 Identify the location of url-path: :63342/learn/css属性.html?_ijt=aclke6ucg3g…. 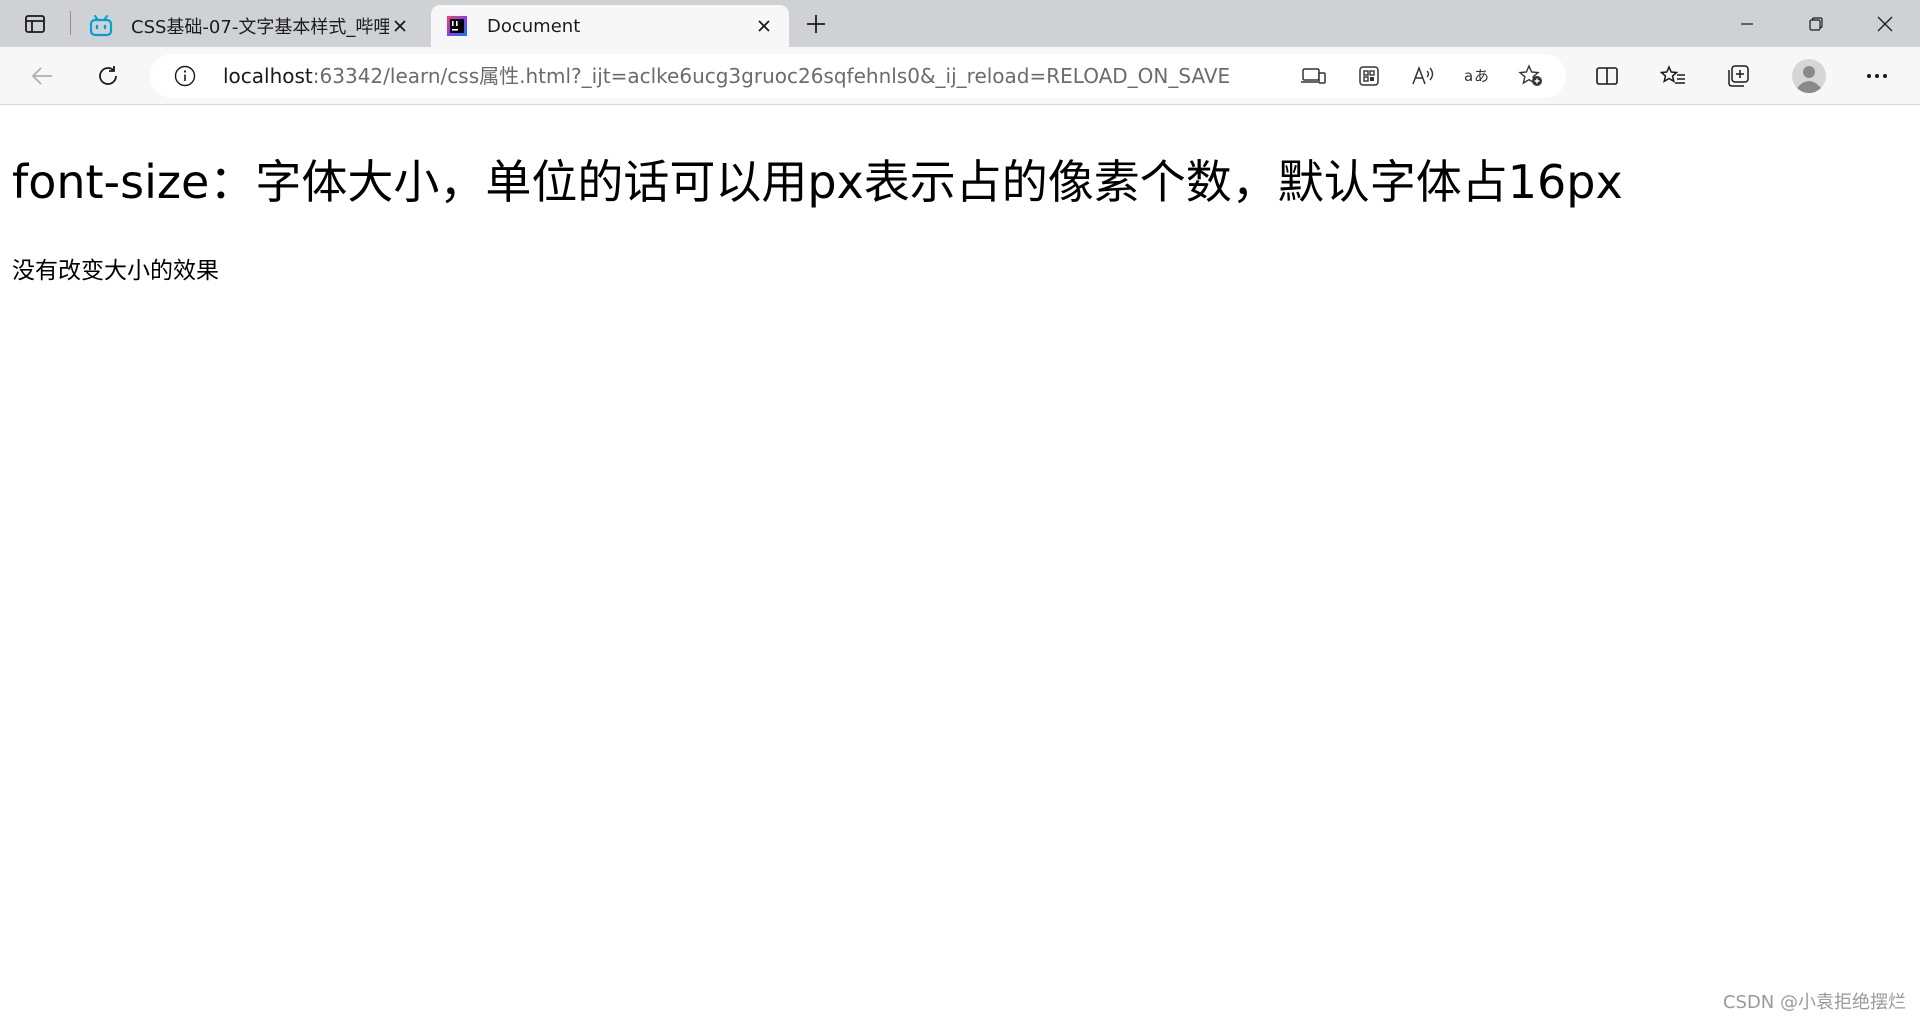
(771, 76).